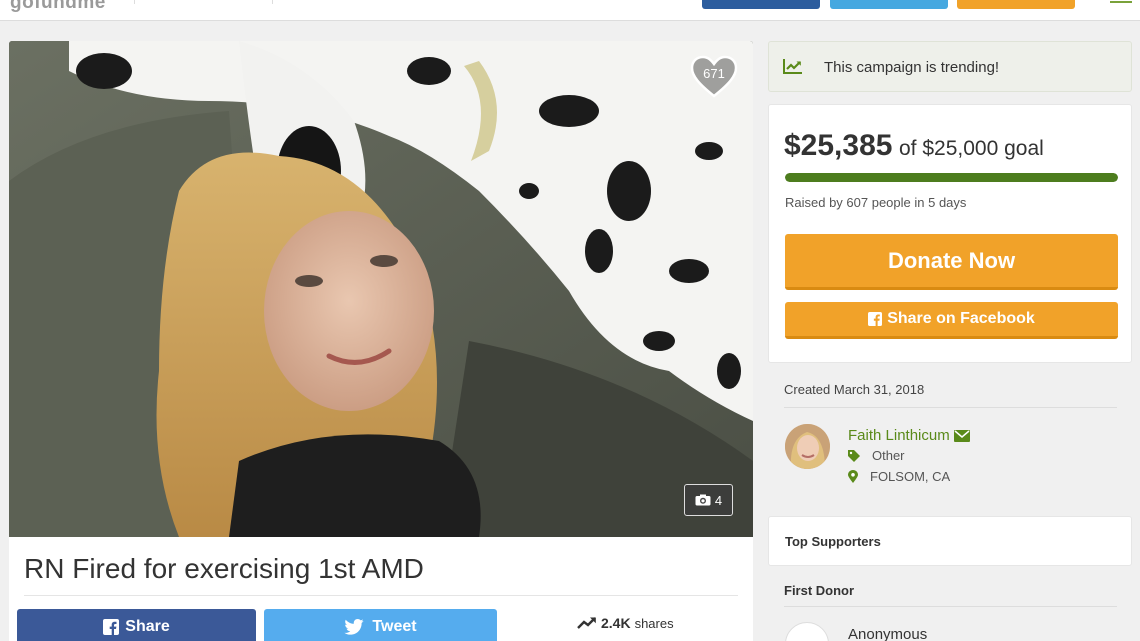 The height and width of the screenshot is (641, 1140). I want to click on share-on-facebook-button: Share on Facebook, so click(951, 320).